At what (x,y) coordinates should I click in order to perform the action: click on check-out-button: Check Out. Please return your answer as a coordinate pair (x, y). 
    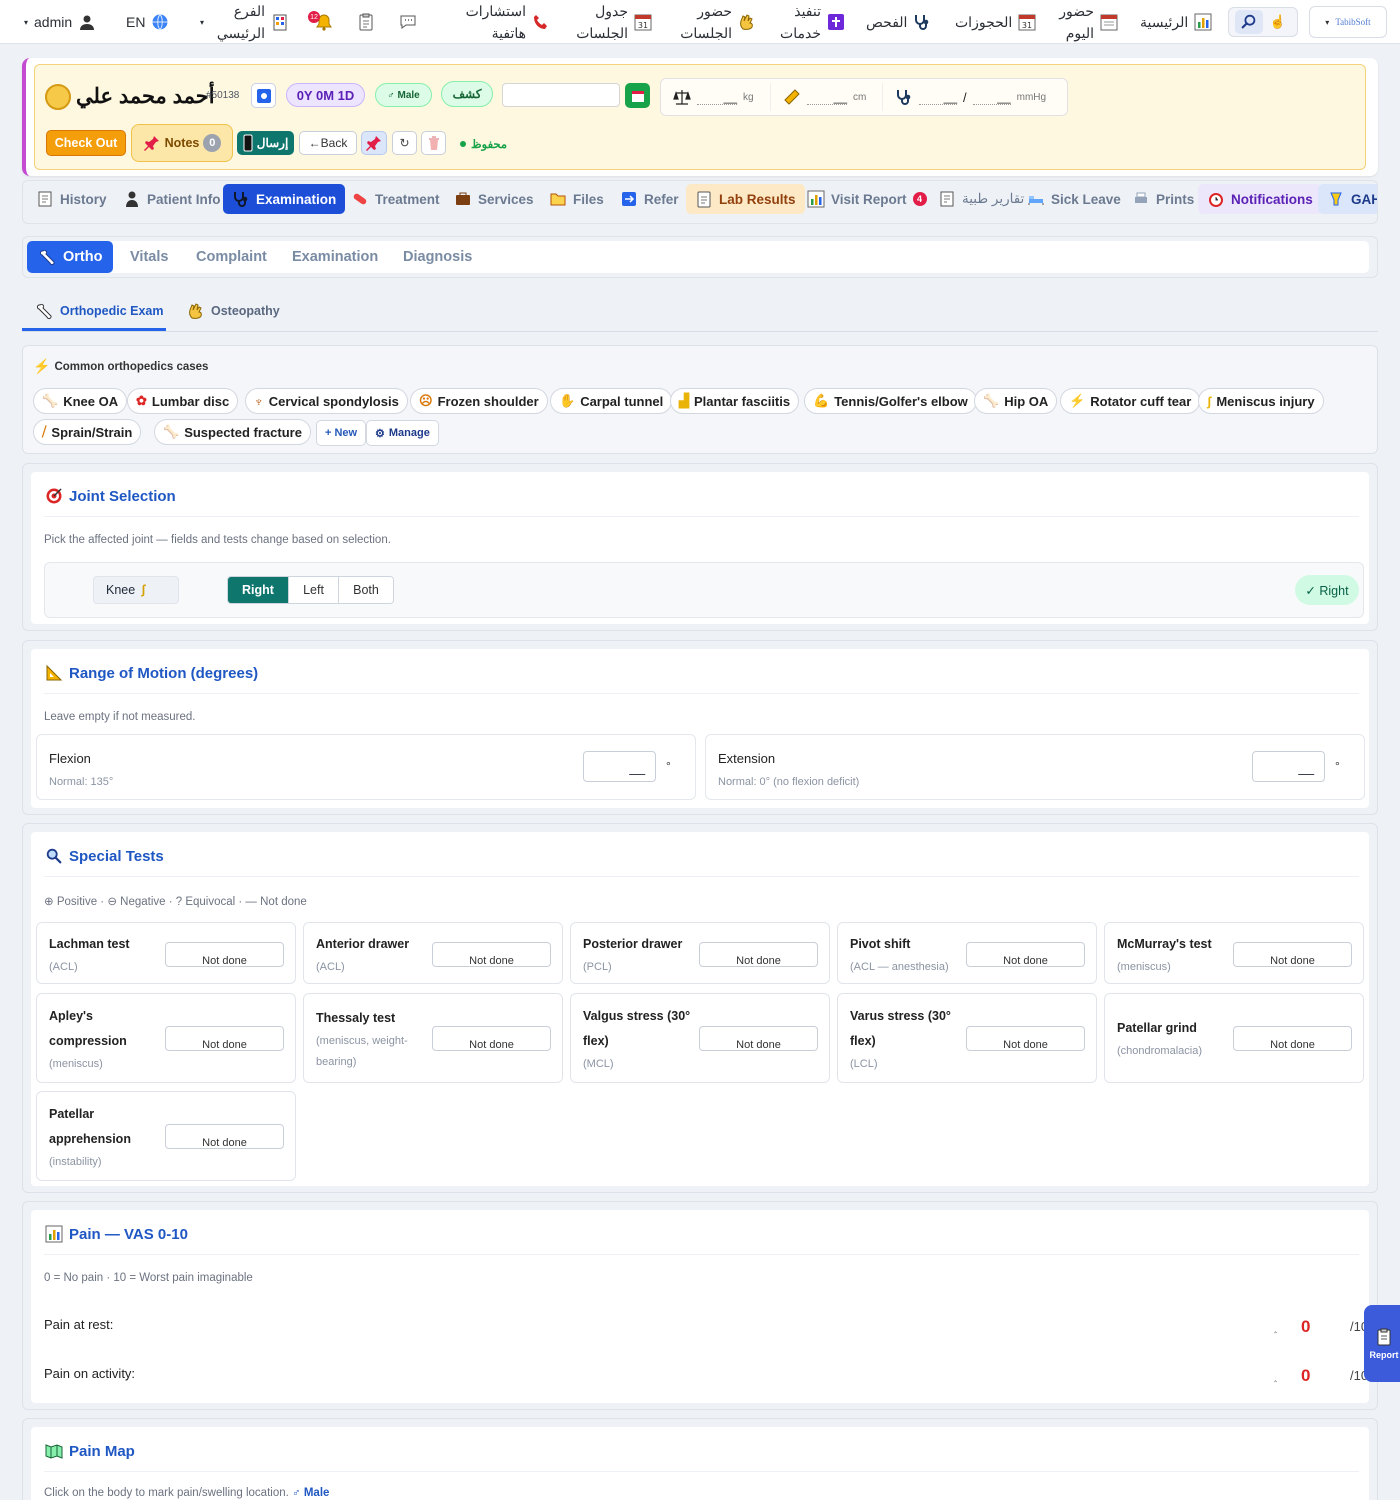
    Looking at the image, I should click on (86, 143).